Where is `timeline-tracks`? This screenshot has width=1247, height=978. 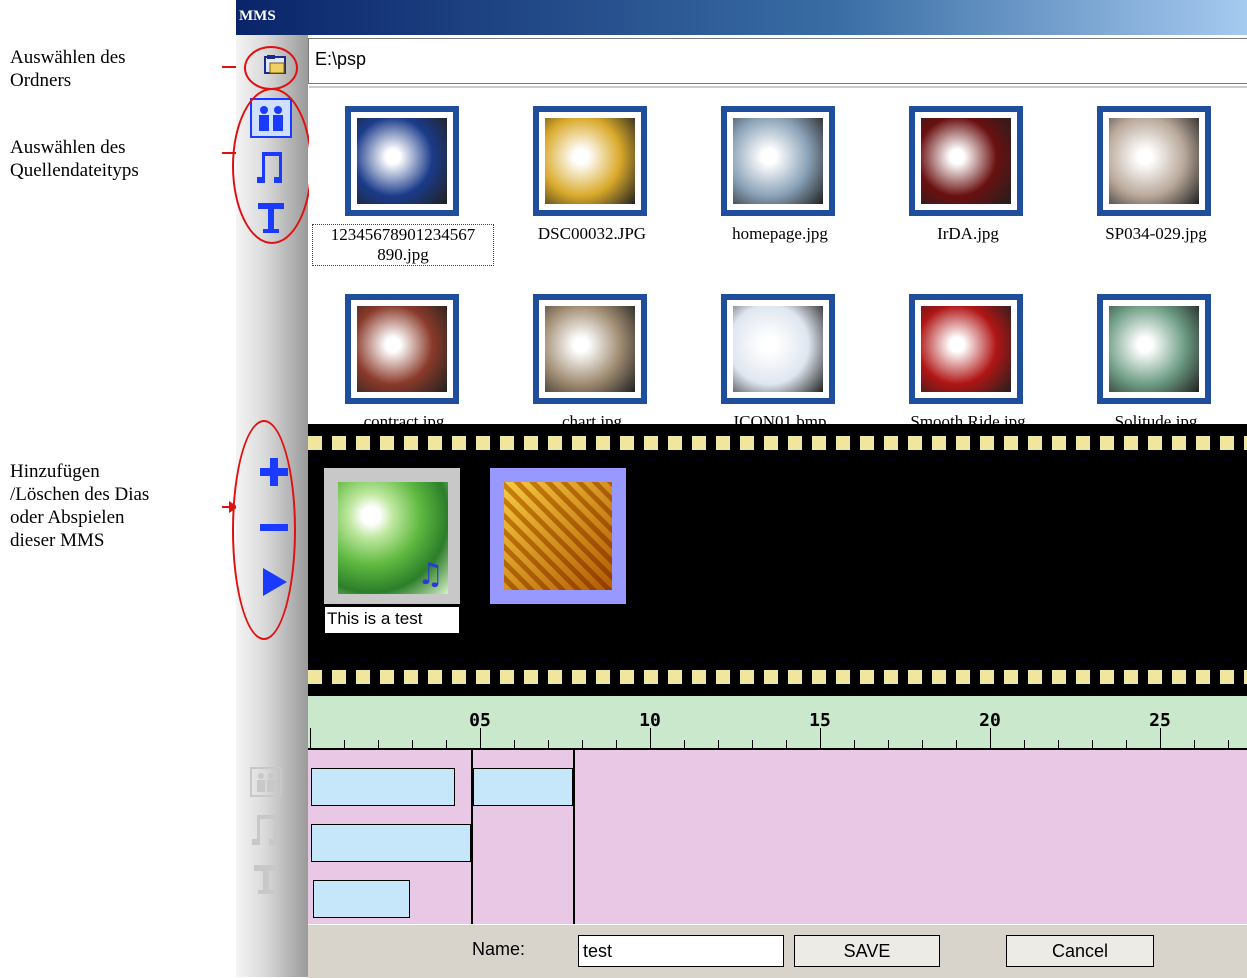 timeline-tracks is located at coordinates (777, 837).